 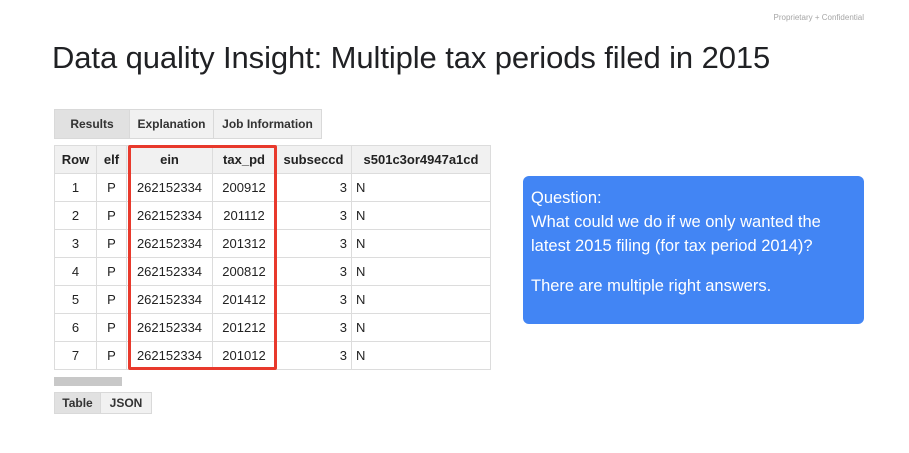 What do you see at coordinates (172, 124) in the screenshot?
I see `tab-explanation: Explanation` at bounding box center [172, 124].